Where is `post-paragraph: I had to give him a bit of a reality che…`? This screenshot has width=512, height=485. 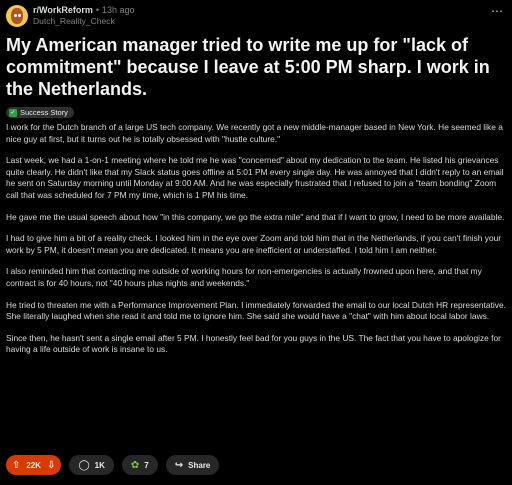 post-paragraph: I had to give him a bit of a reality che… is located at coordinates (254, 244).